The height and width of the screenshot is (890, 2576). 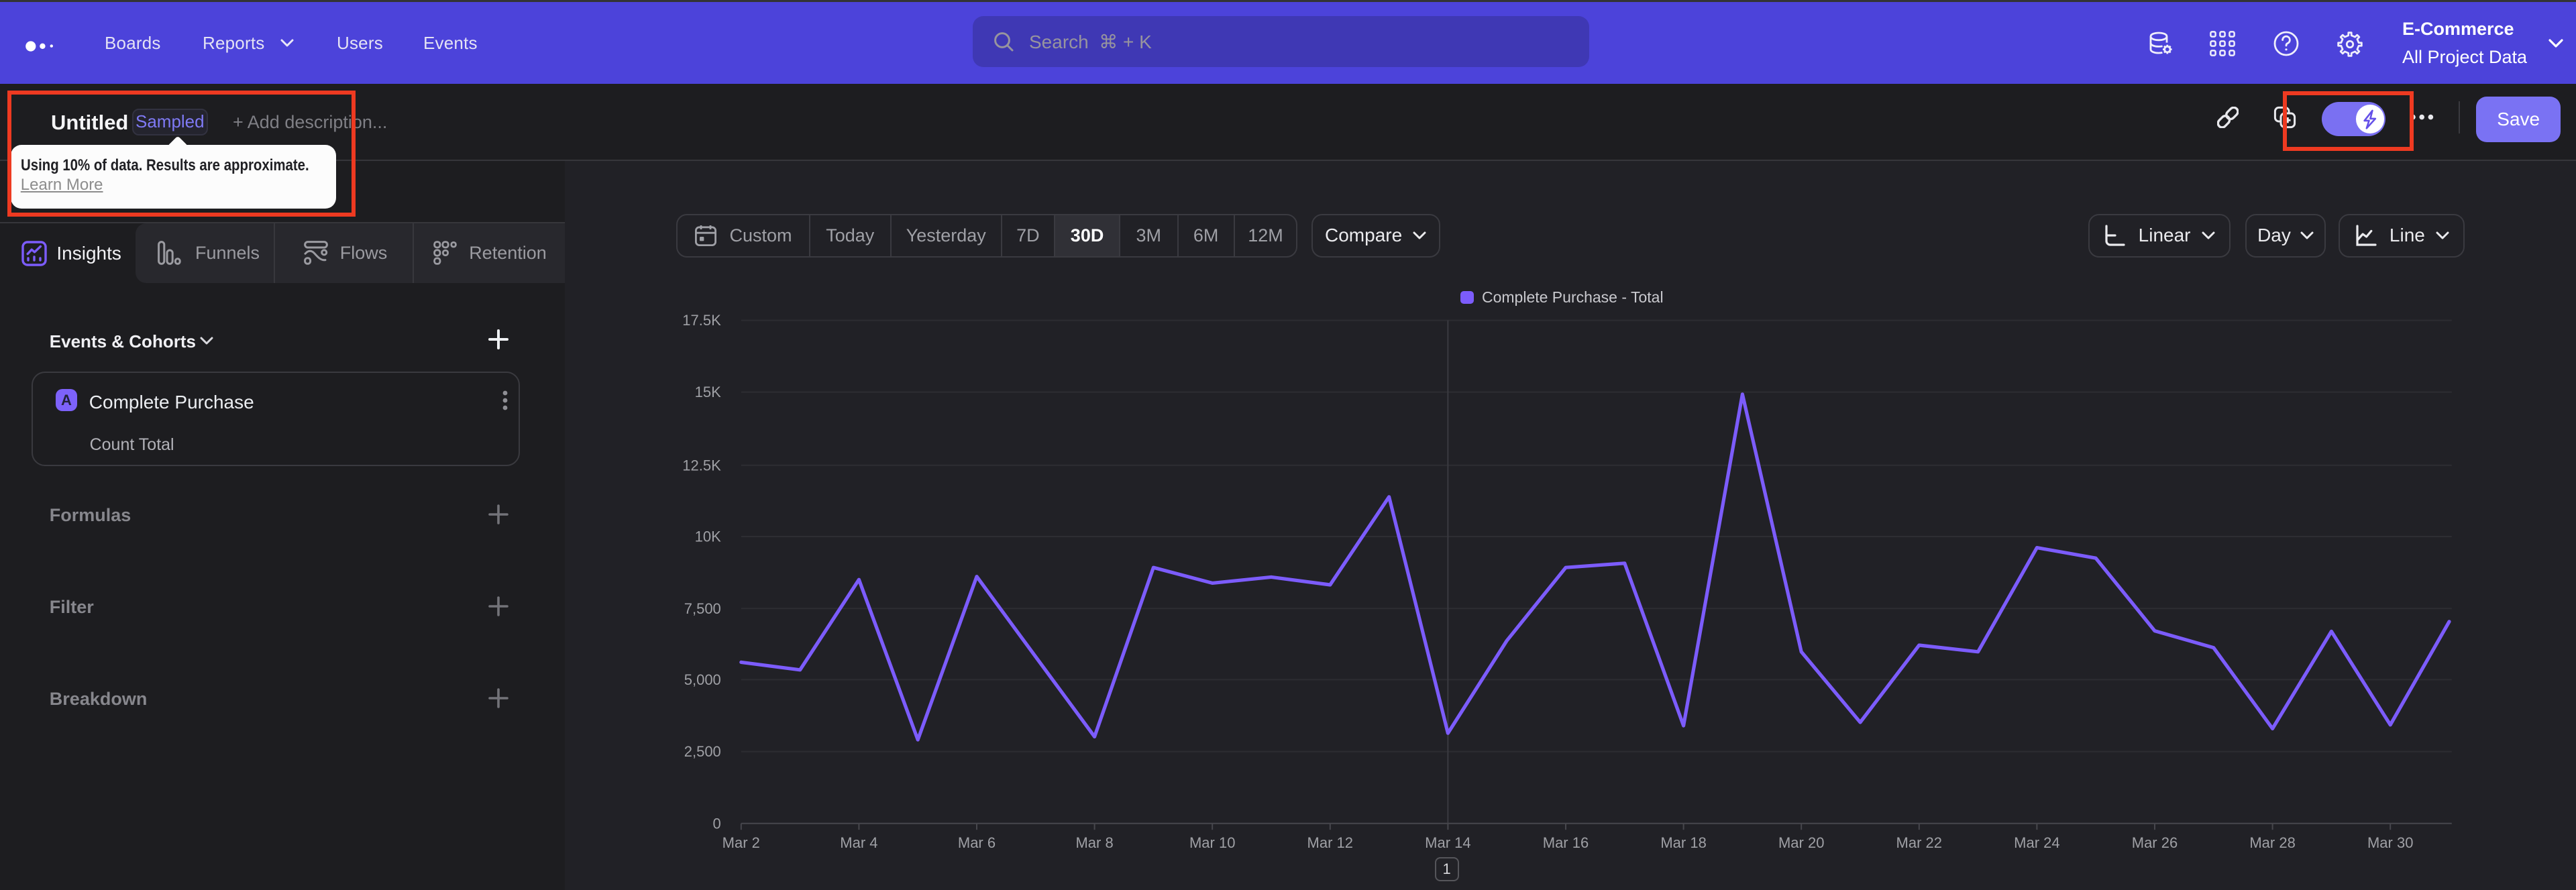 What do you see at coordinates (708, 392) in the screenshot?
I see `svg-text: 15K` at bounding box center [708, 392].